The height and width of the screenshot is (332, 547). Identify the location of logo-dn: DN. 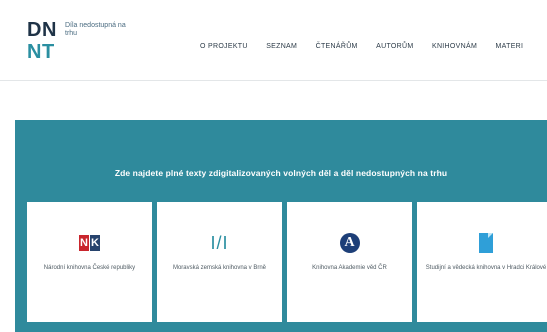
(42, 30).